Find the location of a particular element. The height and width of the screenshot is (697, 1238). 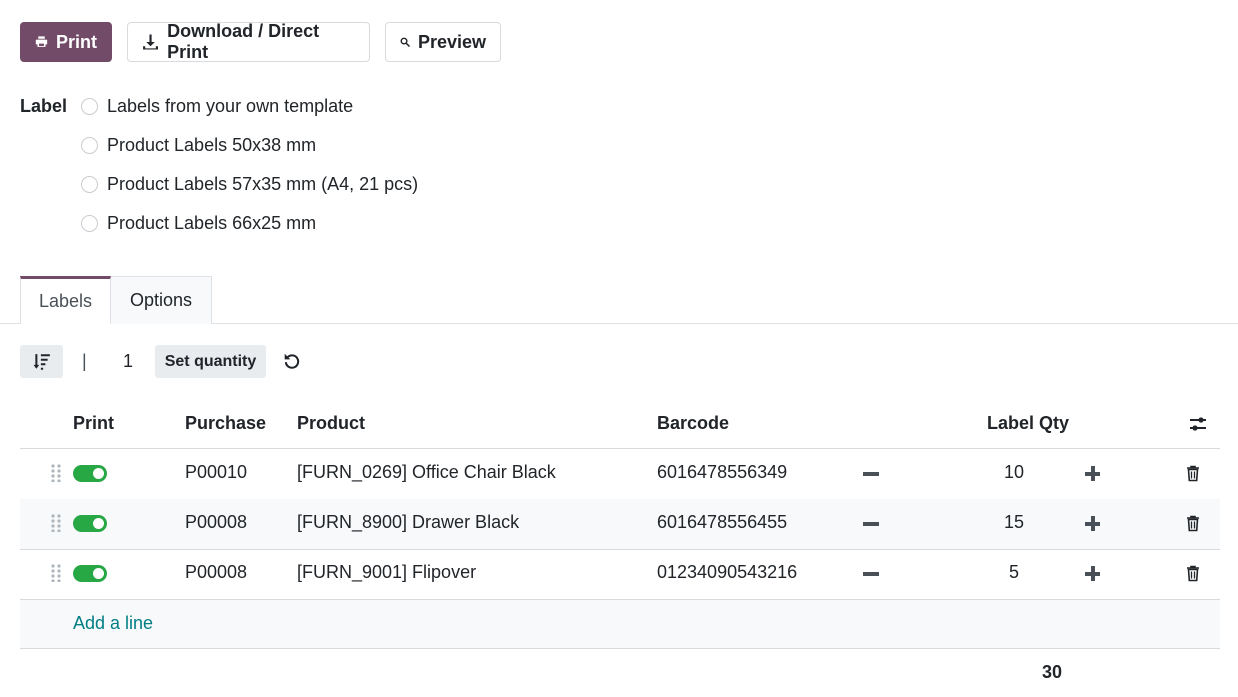

label-option-57x35: Product Labels 57x35 mm (A4, 21 pcs) is located at coordinates (249, 184).